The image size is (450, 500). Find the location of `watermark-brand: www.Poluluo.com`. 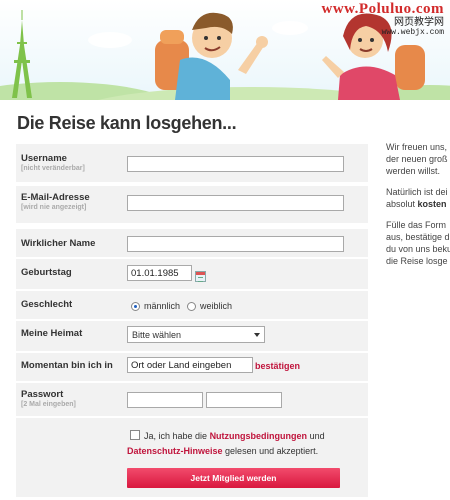

watermark-brand: www.Poluluo.com is located at coordinates (382, 9).